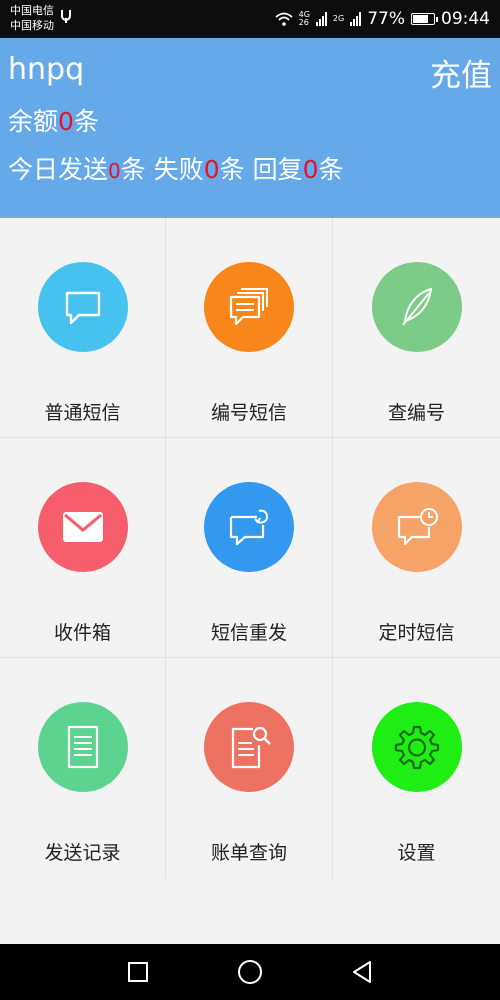 The height and width of the screenshot is (1000, 500). What do you see at coordinates (249, 747) in the screenshot?
I see `bill-search-icon` at bounding box center [249, 747].